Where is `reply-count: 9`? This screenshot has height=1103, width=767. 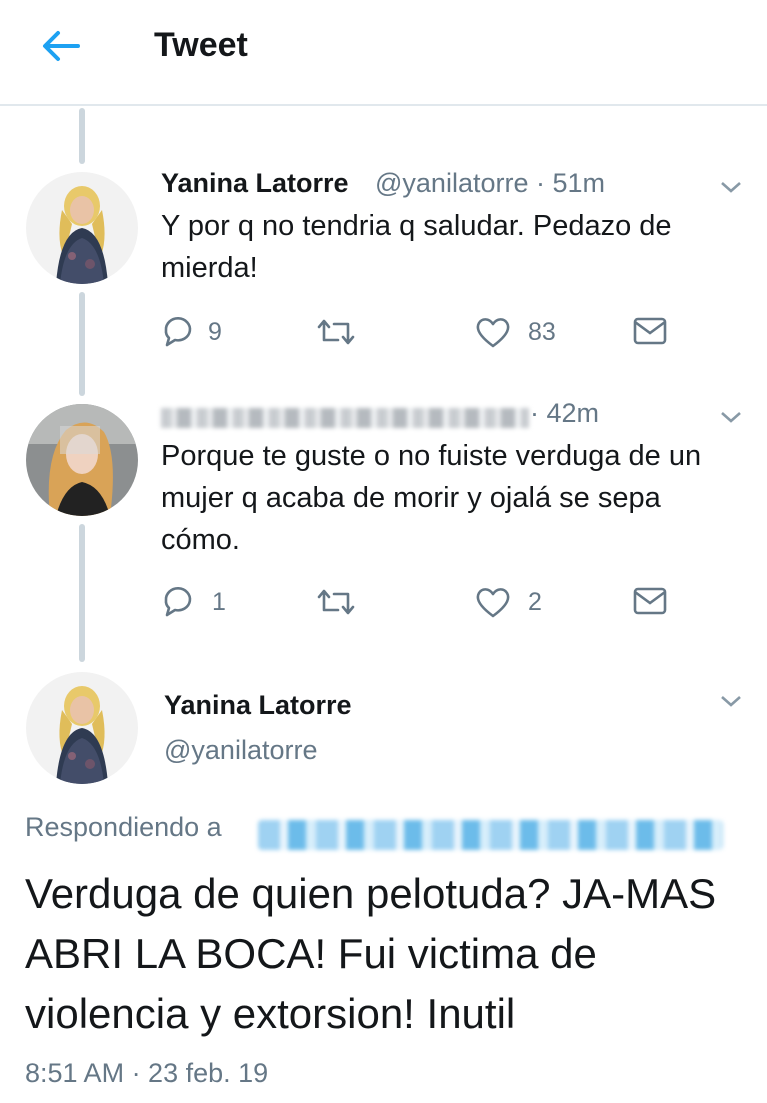
reply-count: 9 is located at coordinates (215, 332).